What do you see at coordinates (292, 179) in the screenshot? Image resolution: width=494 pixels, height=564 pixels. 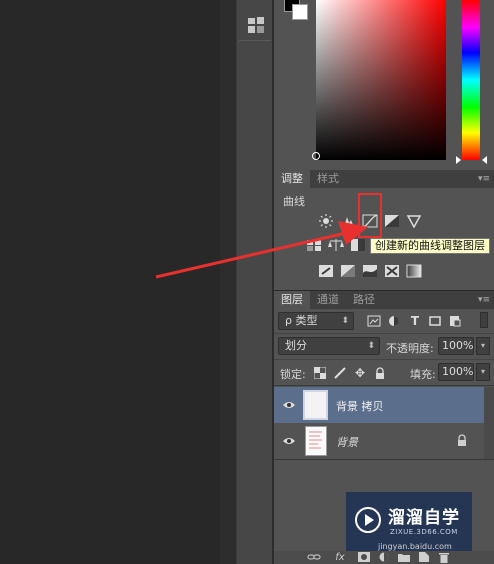 I see `tab-adjustments: 调整` at bounding box center [292, 179].